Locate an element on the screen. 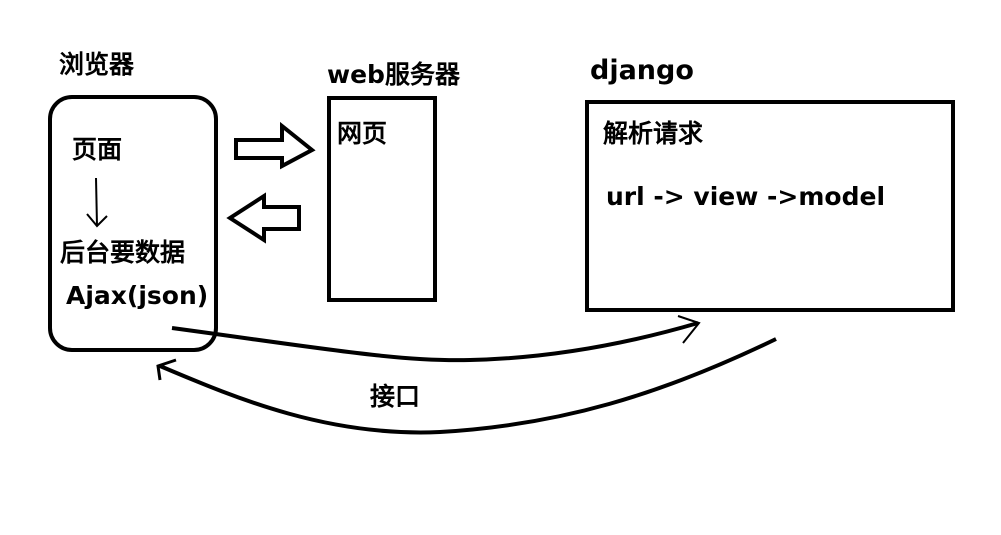  django-title: django is located at coordinates (642, 70).